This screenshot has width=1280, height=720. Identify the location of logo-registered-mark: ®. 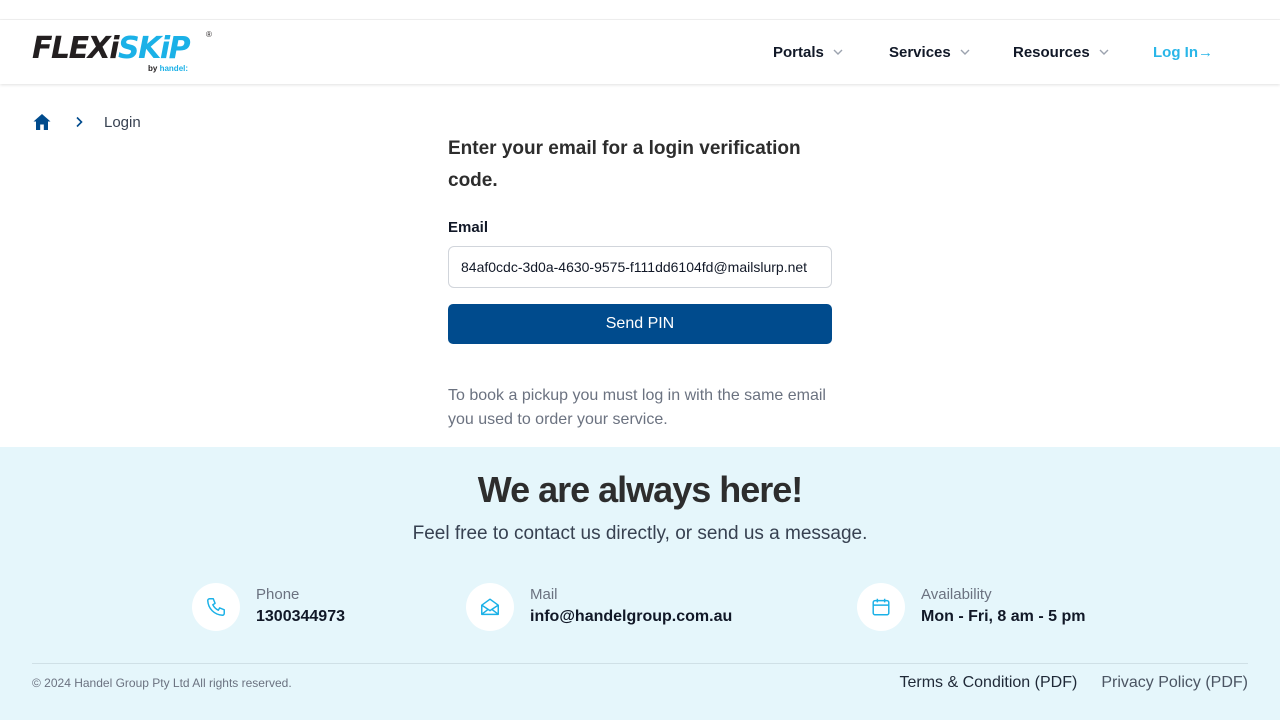
(209, 34).